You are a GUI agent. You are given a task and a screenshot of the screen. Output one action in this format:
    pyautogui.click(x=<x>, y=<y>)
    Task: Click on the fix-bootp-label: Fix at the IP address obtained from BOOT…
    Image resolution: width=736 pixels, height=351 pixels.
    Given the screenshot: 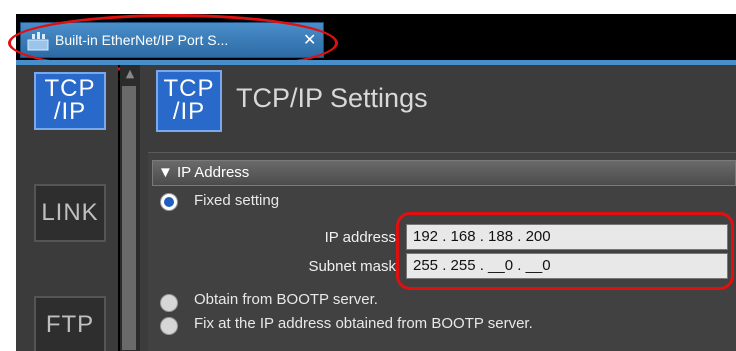 What is the action you would take?
    pyautogui.click(x=363, y=323)
    